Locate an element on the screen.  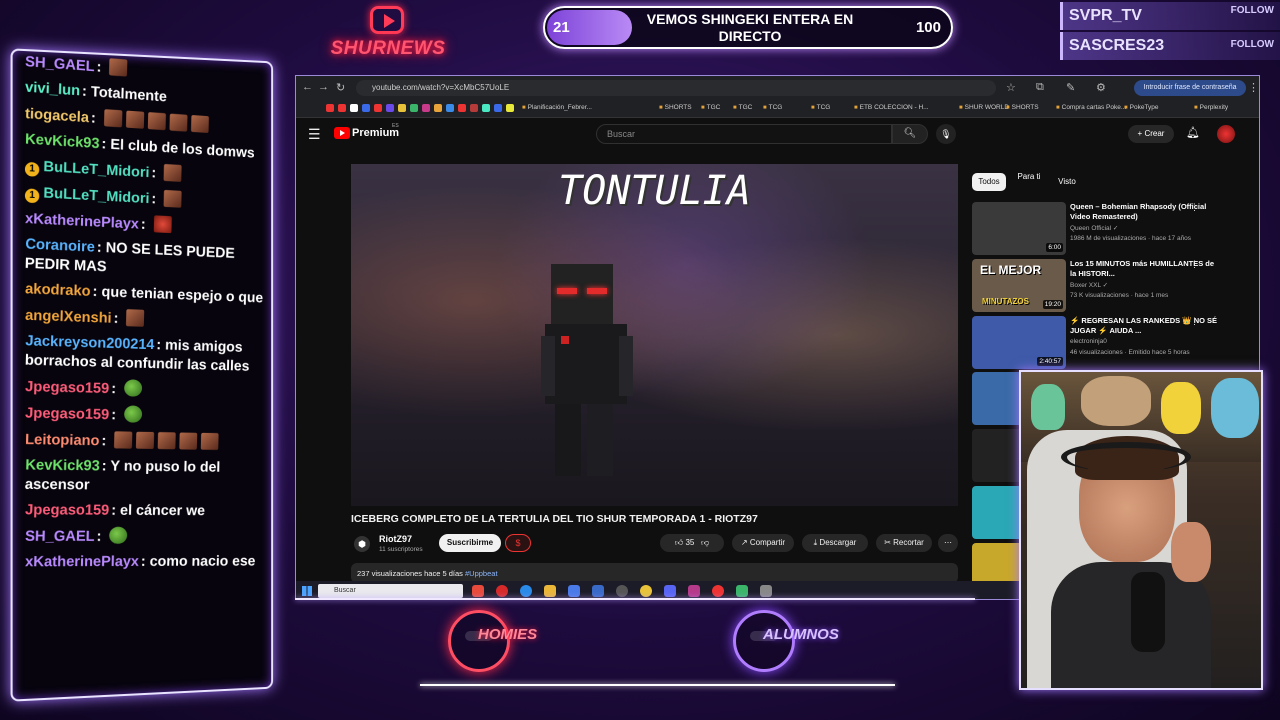
chat-username: akodrako is located at coordinates (58, 290).